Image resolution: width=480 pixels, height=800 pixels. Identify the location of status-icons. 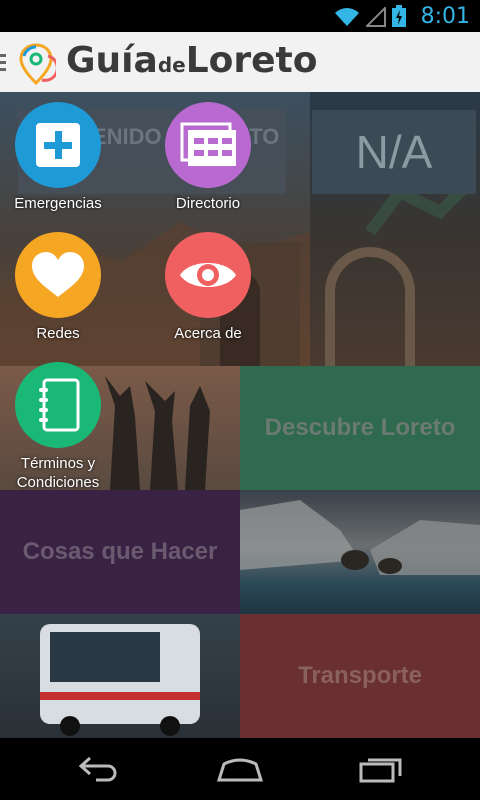
(370, 16).